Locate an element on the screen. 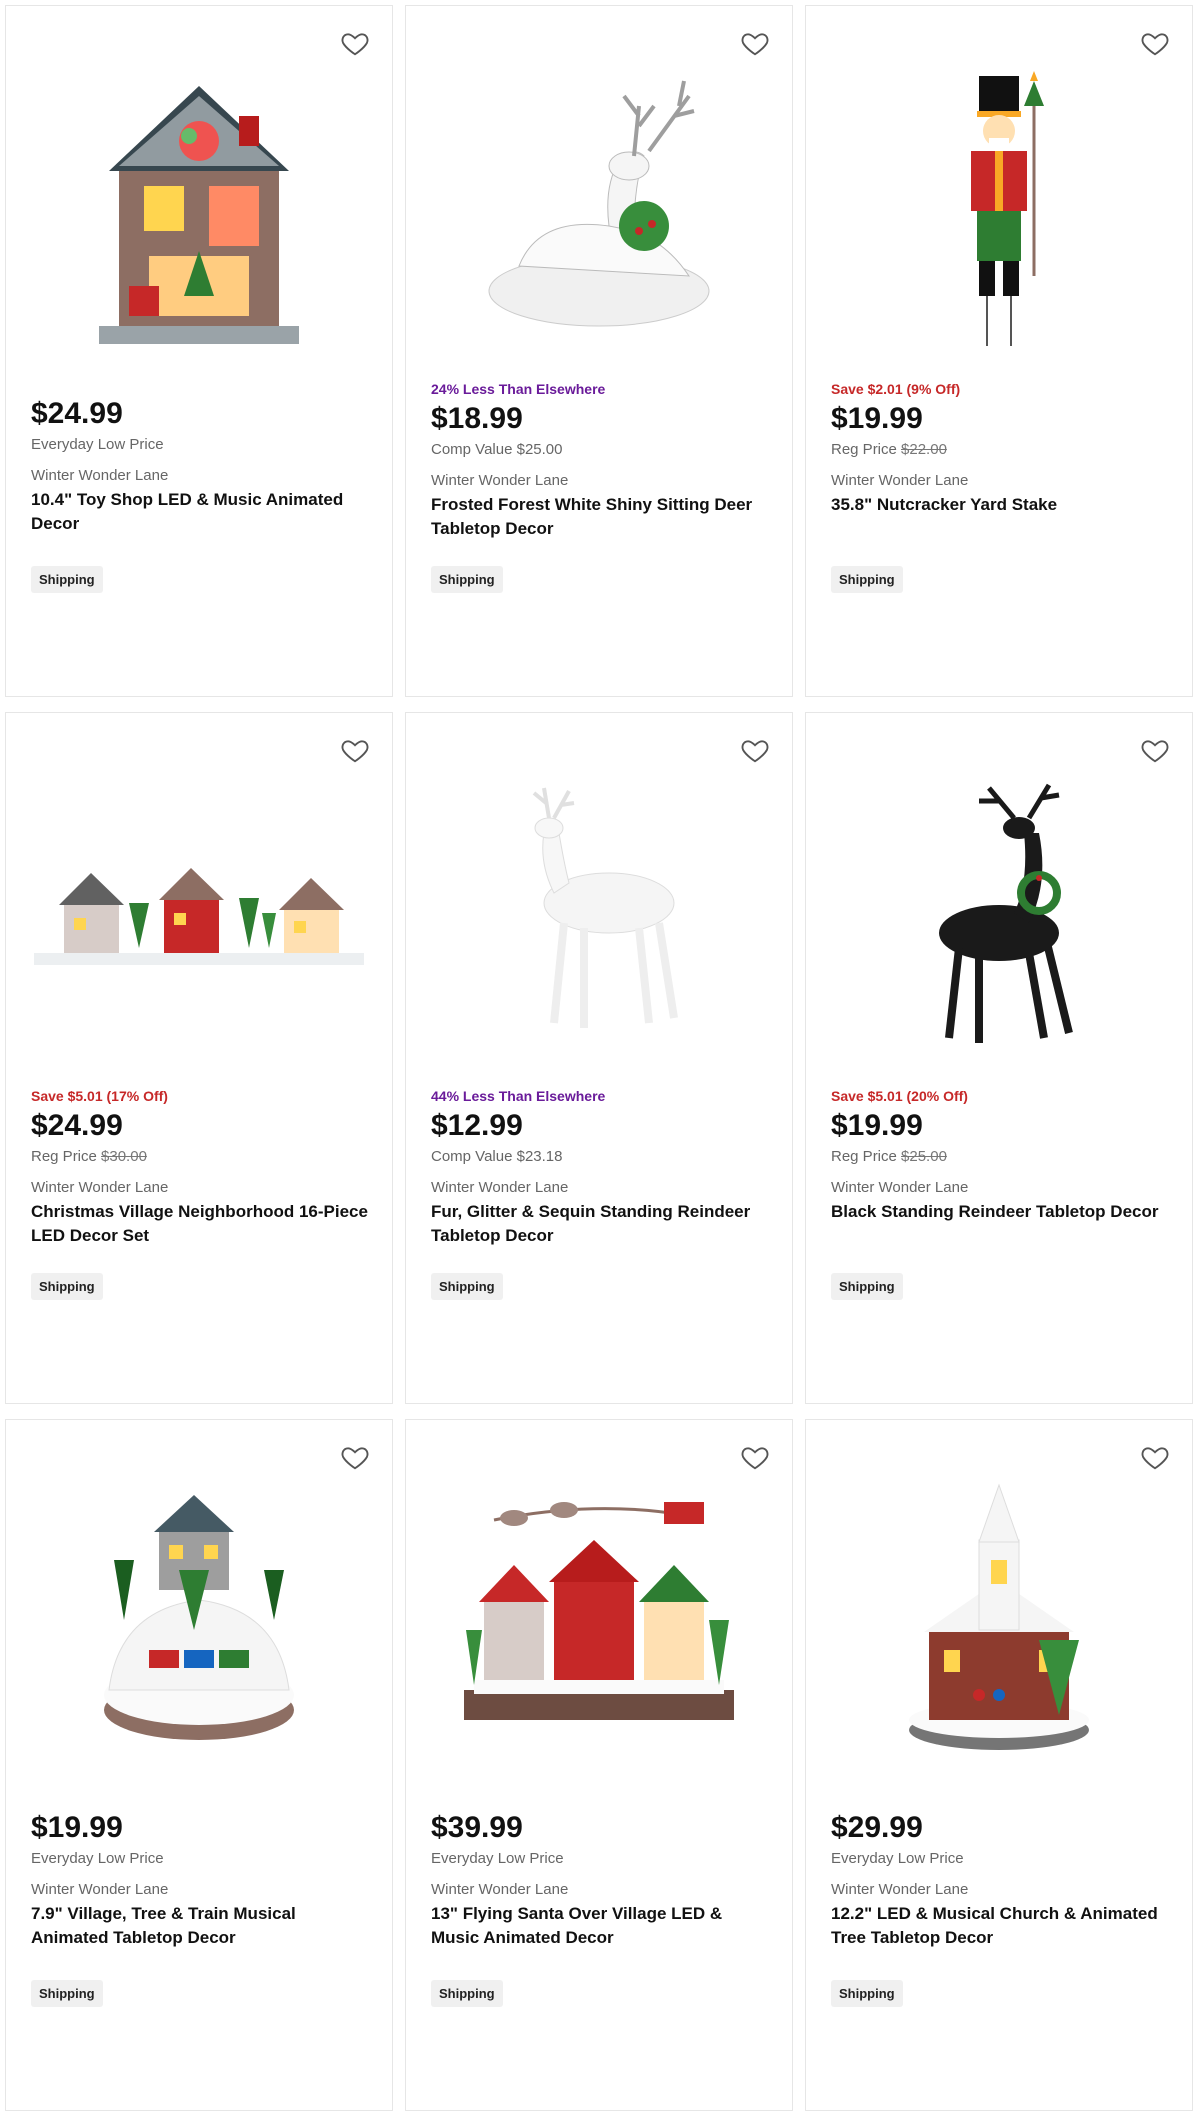  promo-label: Save $2.01 (9% Off) is located at coordinates (896, 389).